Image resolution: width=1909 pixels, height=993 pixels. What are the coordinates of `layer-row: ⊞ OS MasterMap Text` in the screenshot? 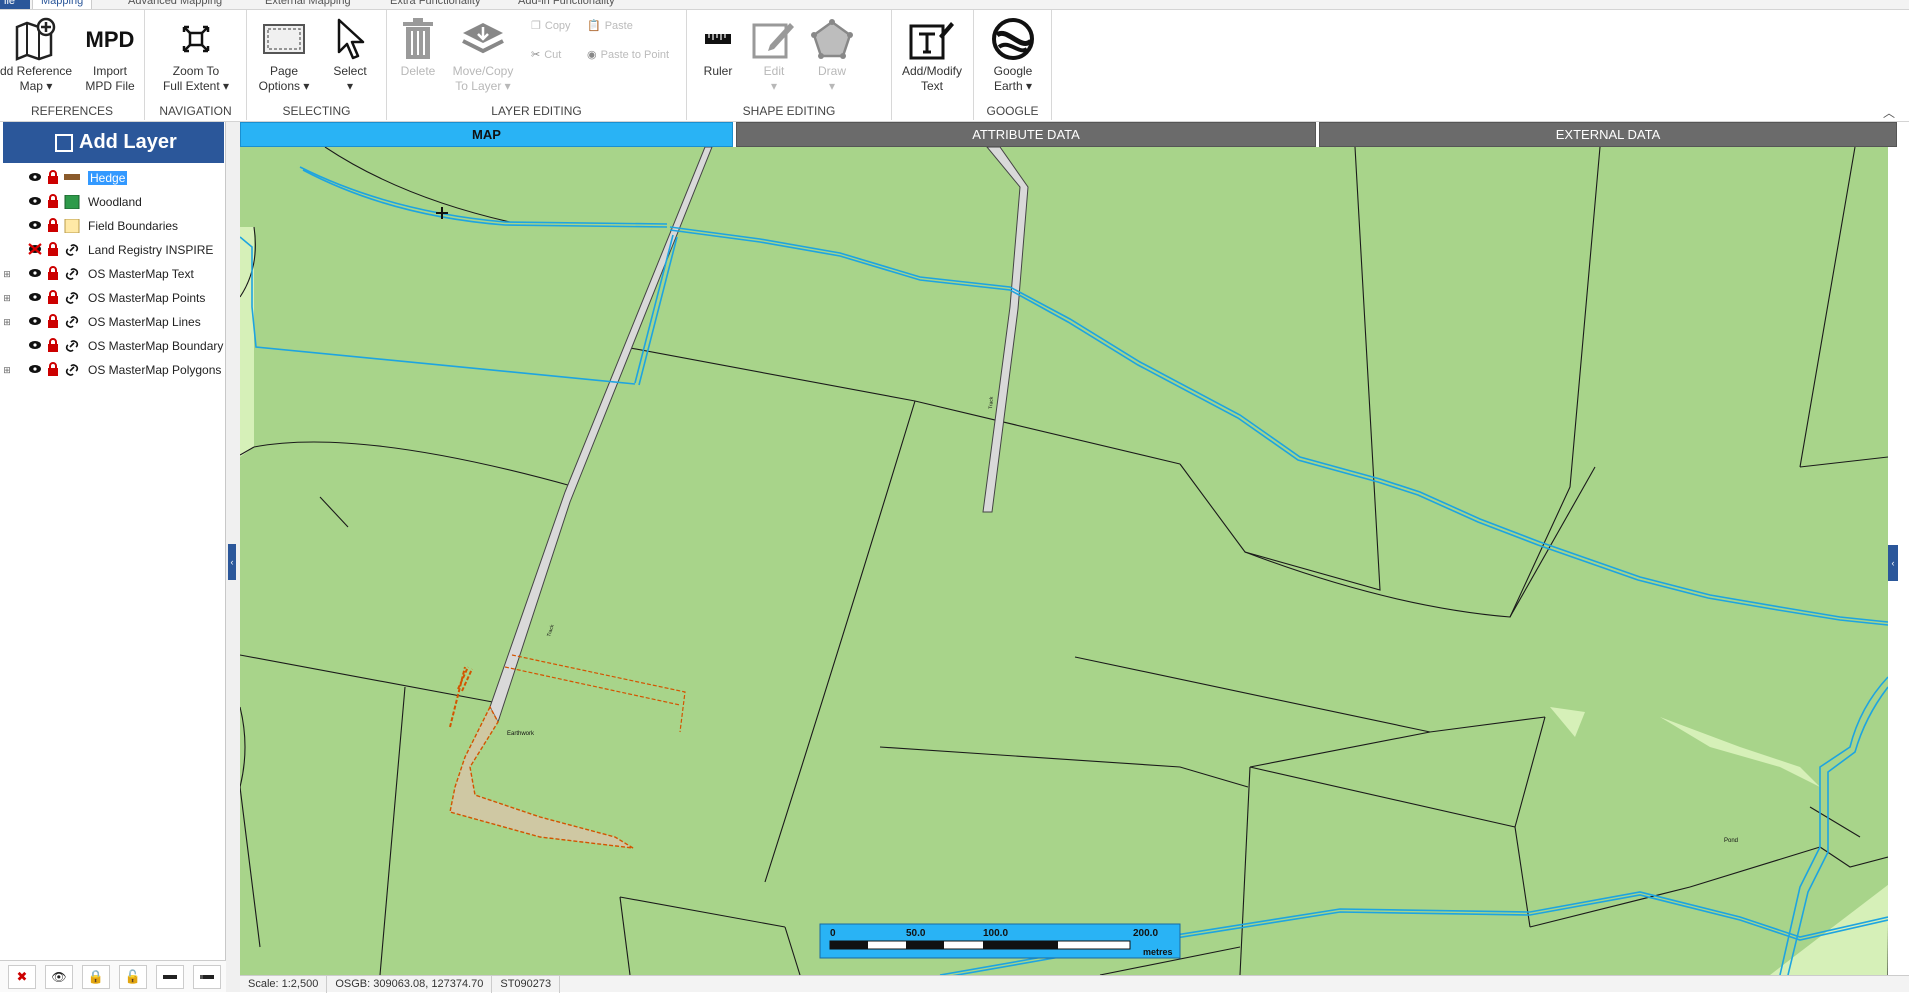 It's located at (112, 274).